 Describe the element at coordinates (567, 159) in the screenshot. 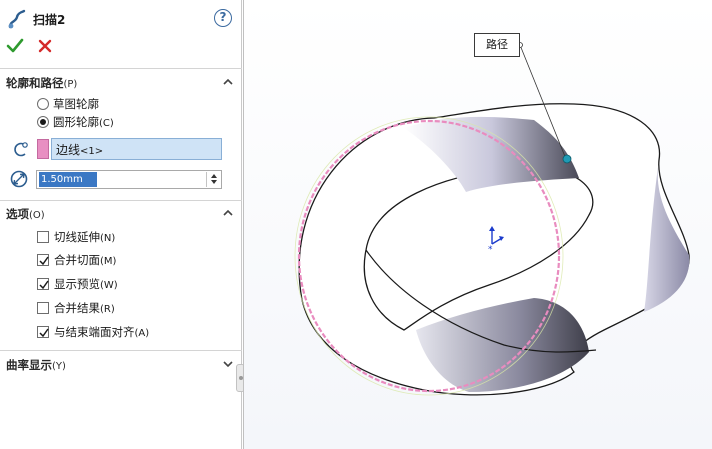

I see `path-endpoint-marker` at that location.